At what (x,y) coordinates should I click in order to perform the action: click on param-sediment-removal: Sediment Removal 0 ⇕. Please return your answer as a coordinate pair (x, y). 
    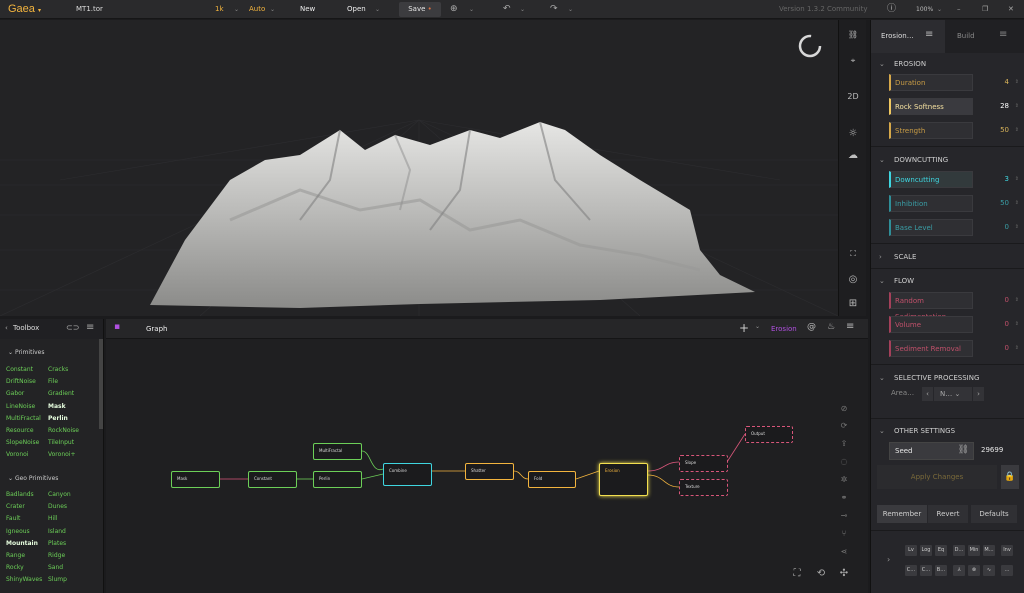
    Looking at the image, I should click on (956, 349).